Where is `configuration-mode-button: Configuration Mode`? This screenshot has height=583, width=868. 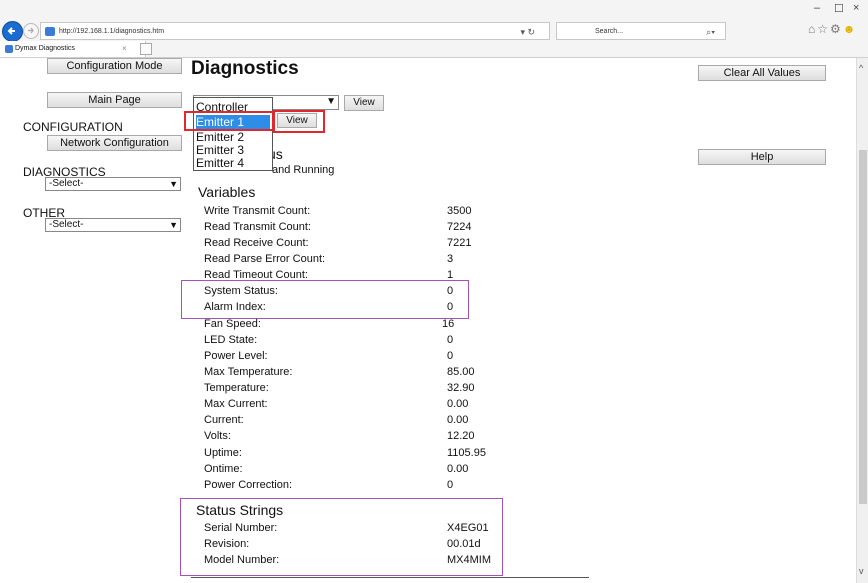 configuration-mode-button: Configuration Mode is located at coordinates (114, 66).